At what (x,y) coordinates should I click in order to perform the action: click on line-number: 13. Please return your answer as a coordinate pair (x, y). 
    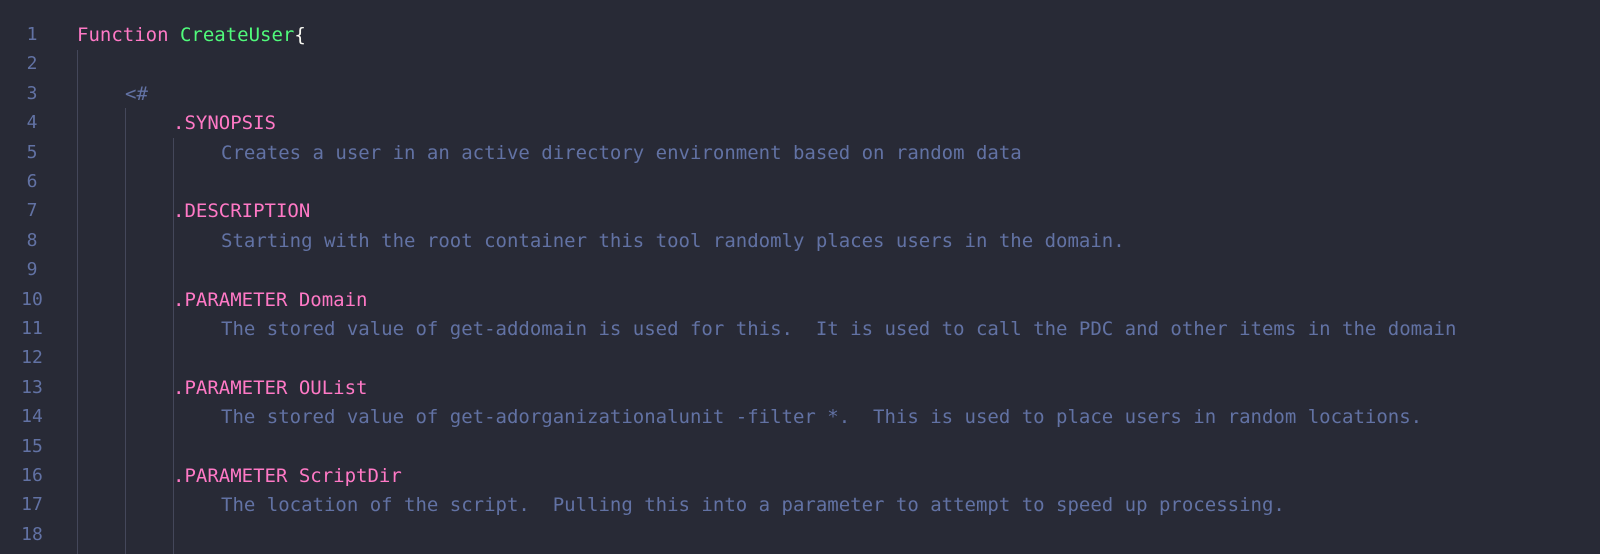
    Looking at the image, I should click on (32, 387).